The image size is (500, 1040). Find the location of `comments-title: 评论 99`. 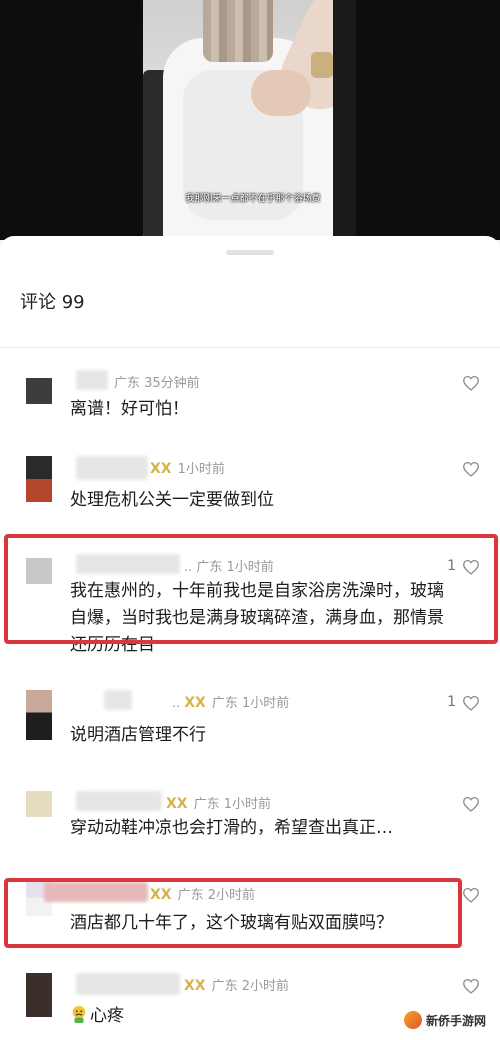

comments-title: 评论 99 is located at coordinates (52, 302).